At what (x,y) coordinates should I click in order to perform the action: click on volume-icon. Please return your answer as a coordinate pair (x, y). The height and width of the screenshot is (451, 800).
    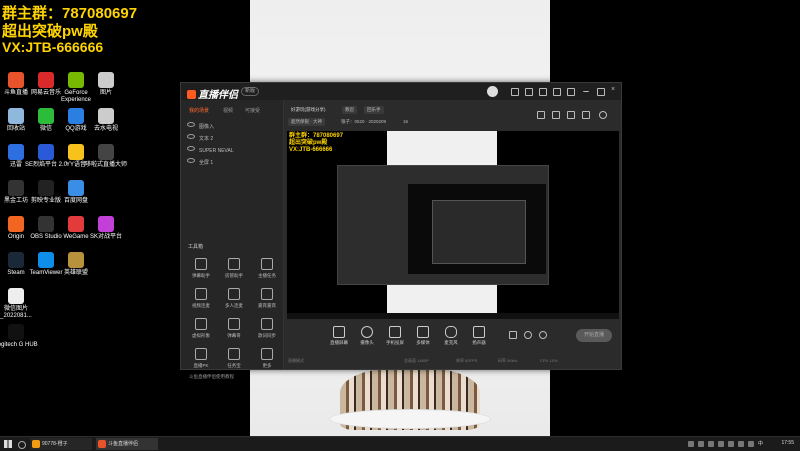
    Looking at the image, I should click on (751, 444).